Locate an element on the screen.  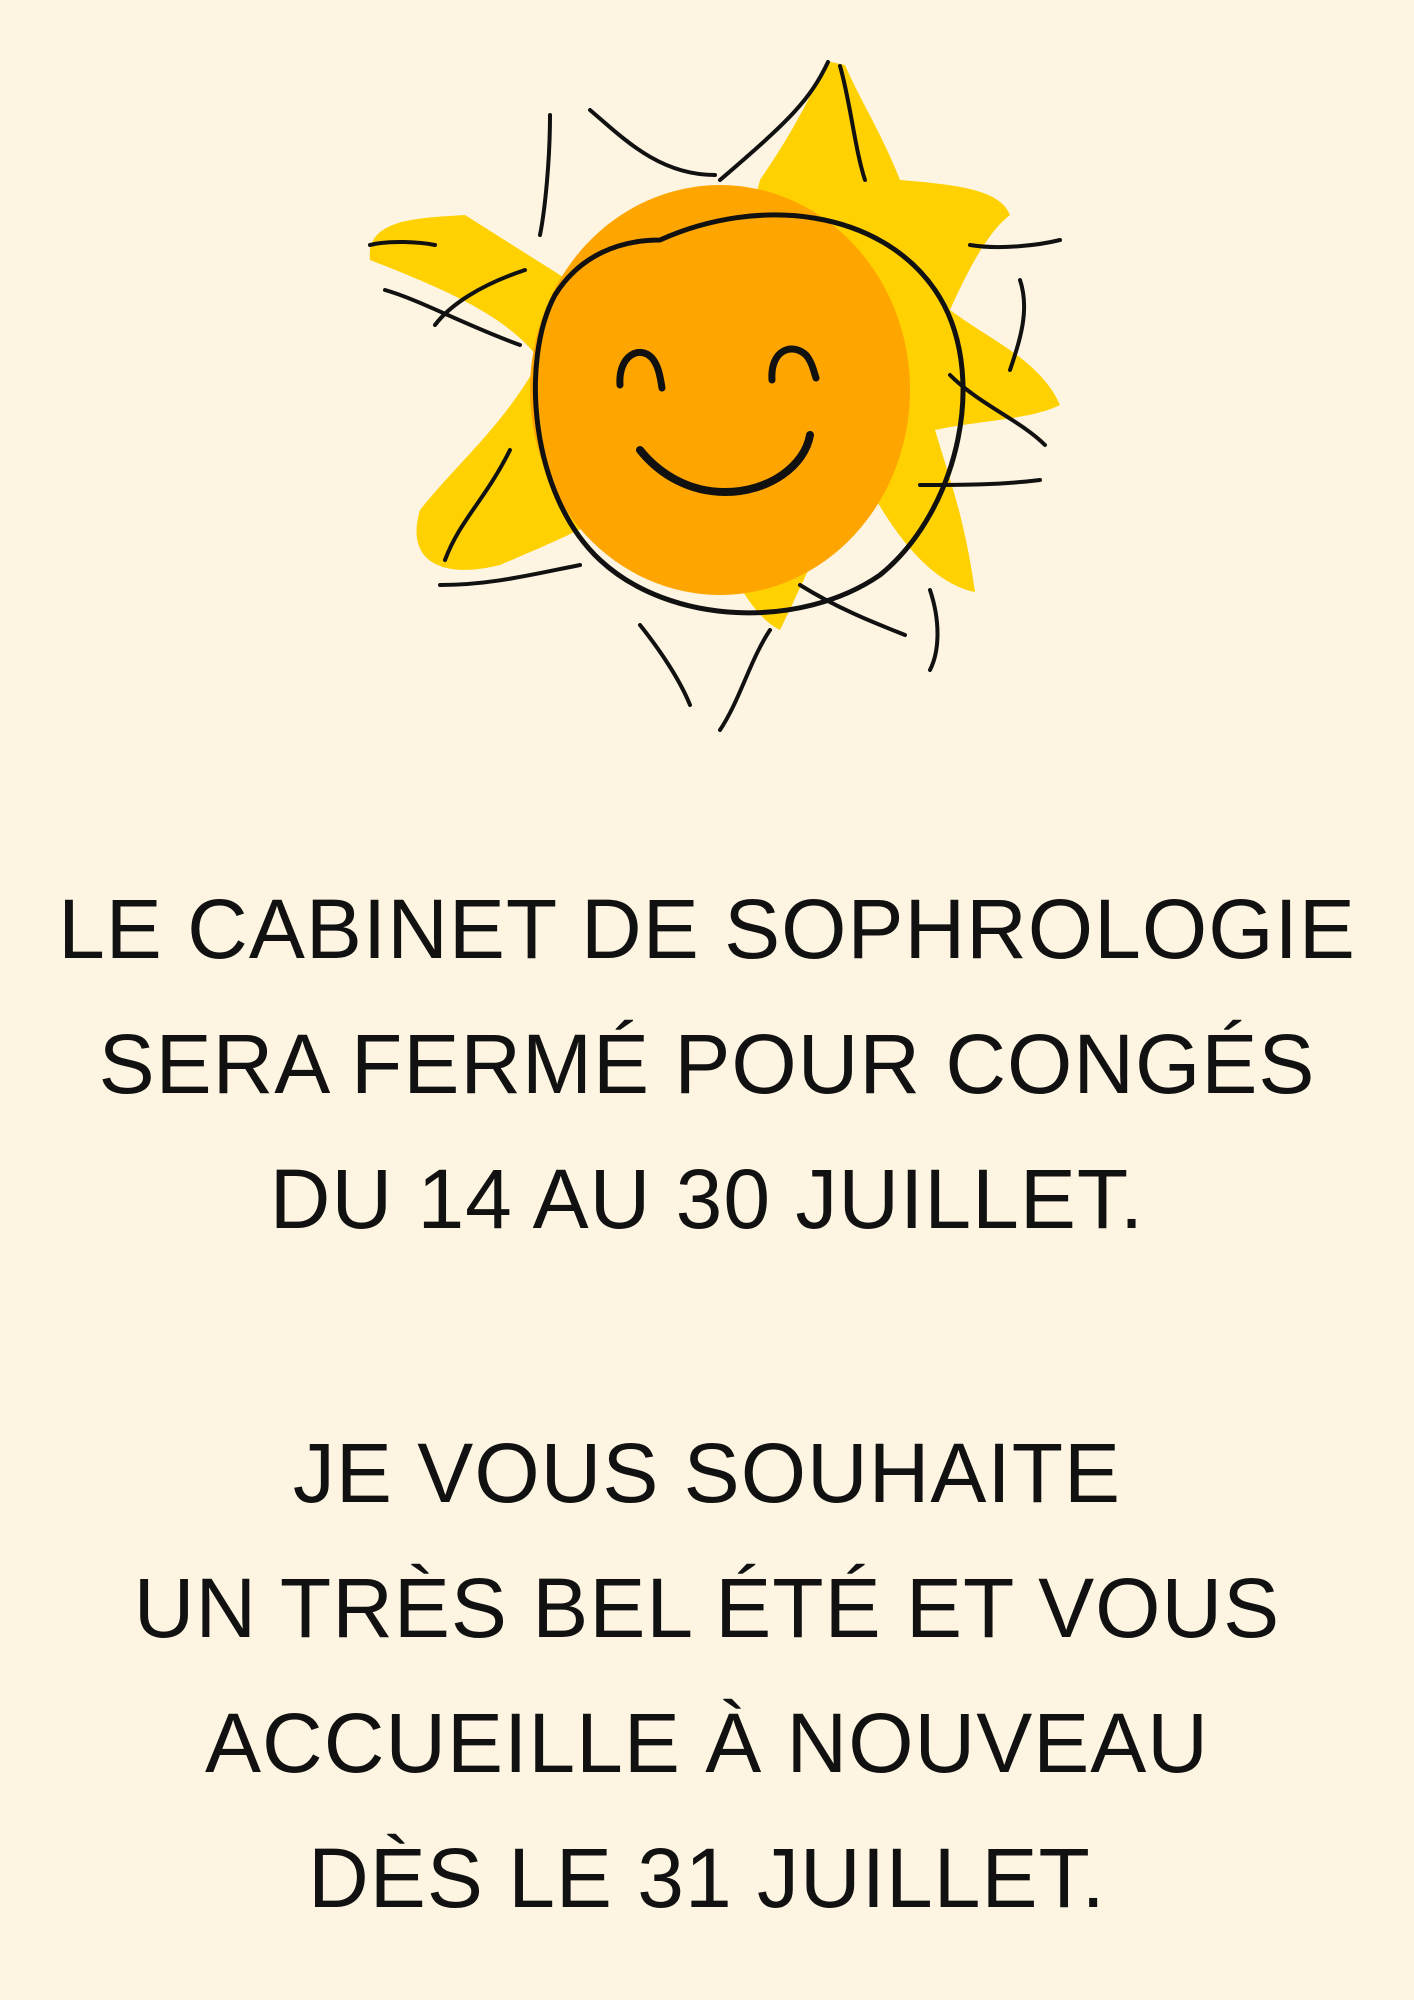
greeting-line-3: ACCUEILLE À NOUVEAU is located at coordinates (707, 1743).